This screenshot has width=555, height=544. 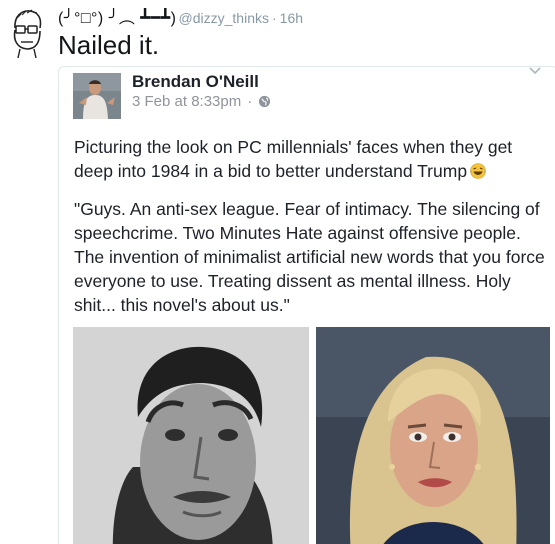 What do you see at coordinates (224, 18) in the screenshot?
I see `user-handle: @dizzy_thinks` at bounding box center [224, 18].